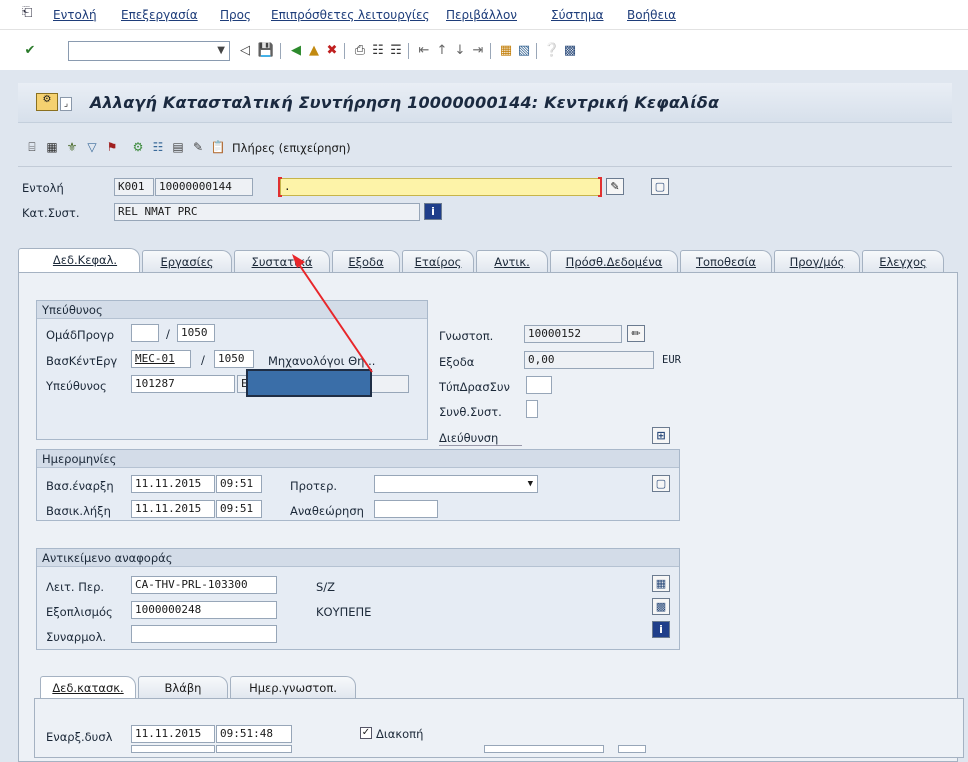  What do you see at coordinates (173, 749) in the screenshot?
I see `malfunction-end-date-field` at bounding box center [173, 749].